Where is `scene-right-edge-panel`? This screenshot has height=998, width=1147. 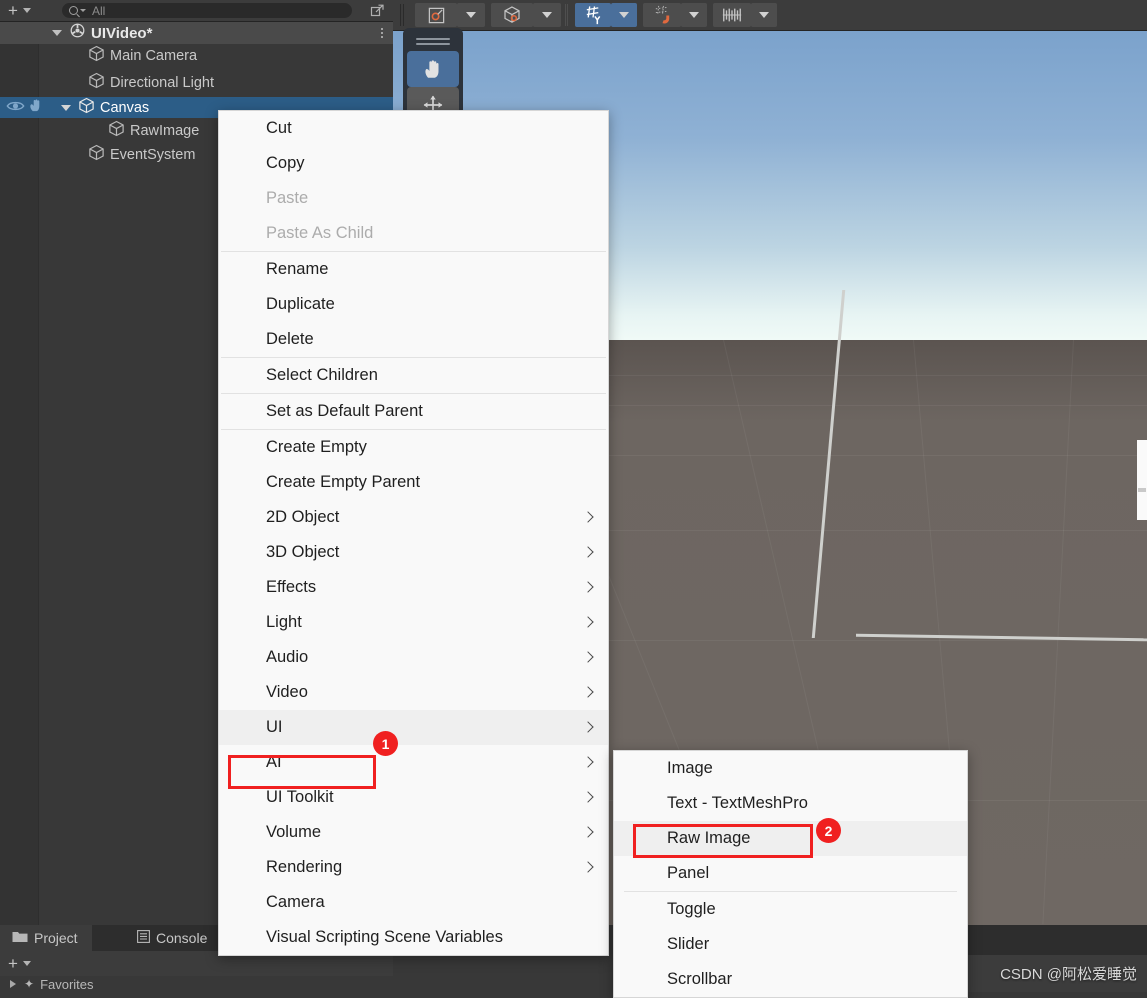 scene-right-edge-panel is located at coordinates (1142, 480).